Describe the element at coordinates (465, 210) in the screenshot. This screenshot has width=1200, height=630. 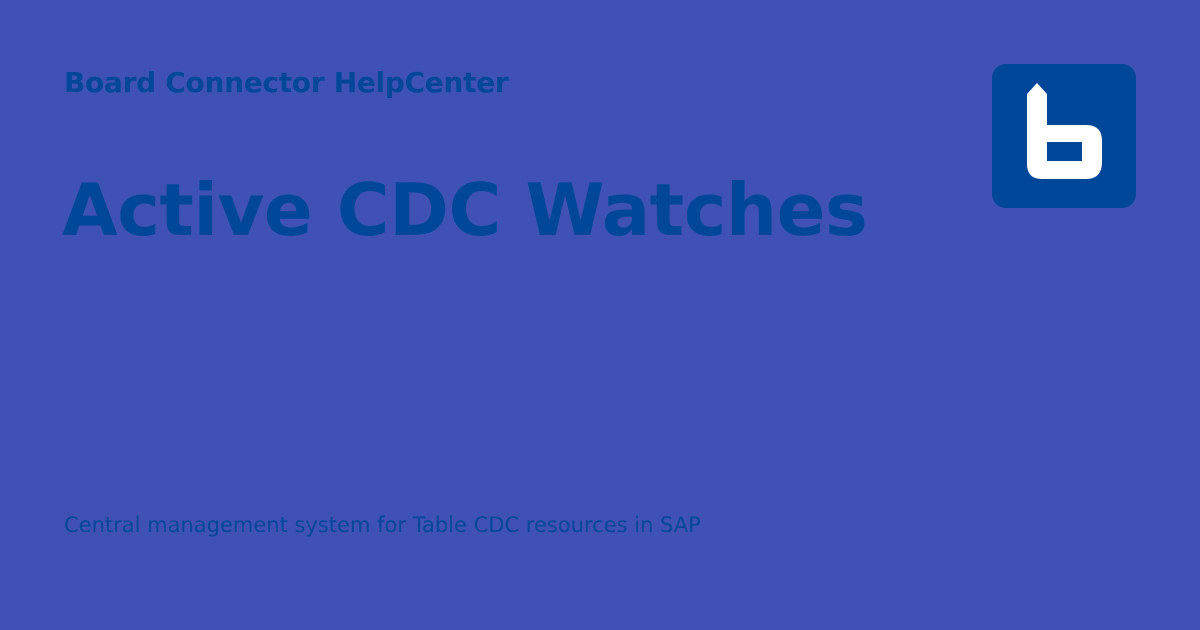
I see `page-title: Active CDC Watches` at that location.